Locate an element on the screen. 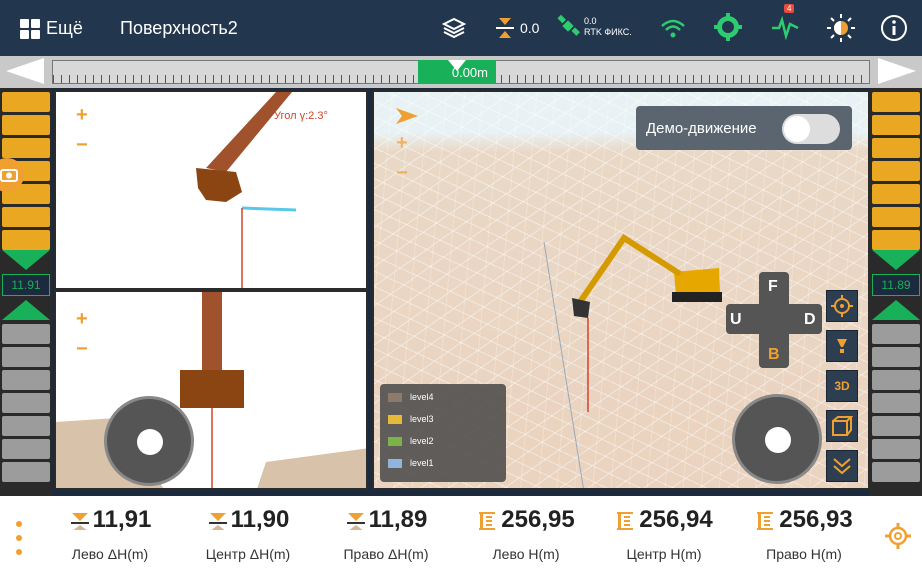 This screenshot has height=576, width=922. camera-button is located at coordinates (12, 175).